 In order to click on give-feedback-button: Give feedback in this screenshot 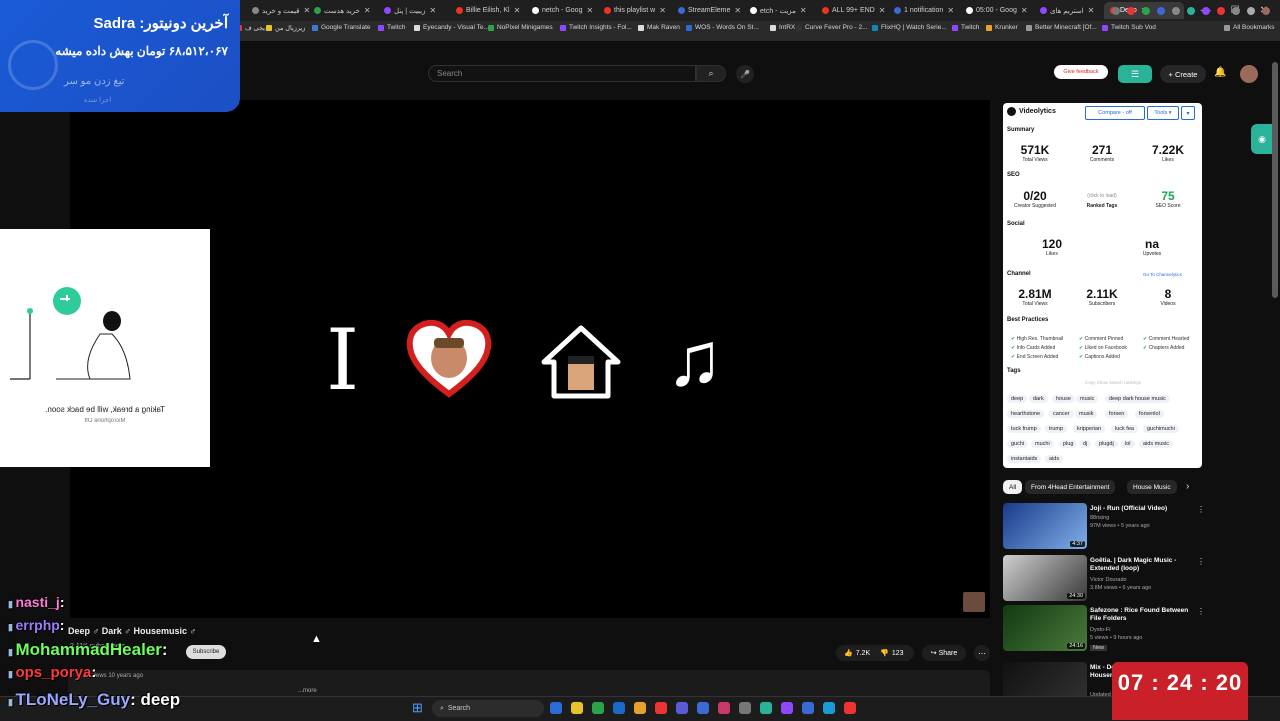, I will do `click(1081, 72)`.